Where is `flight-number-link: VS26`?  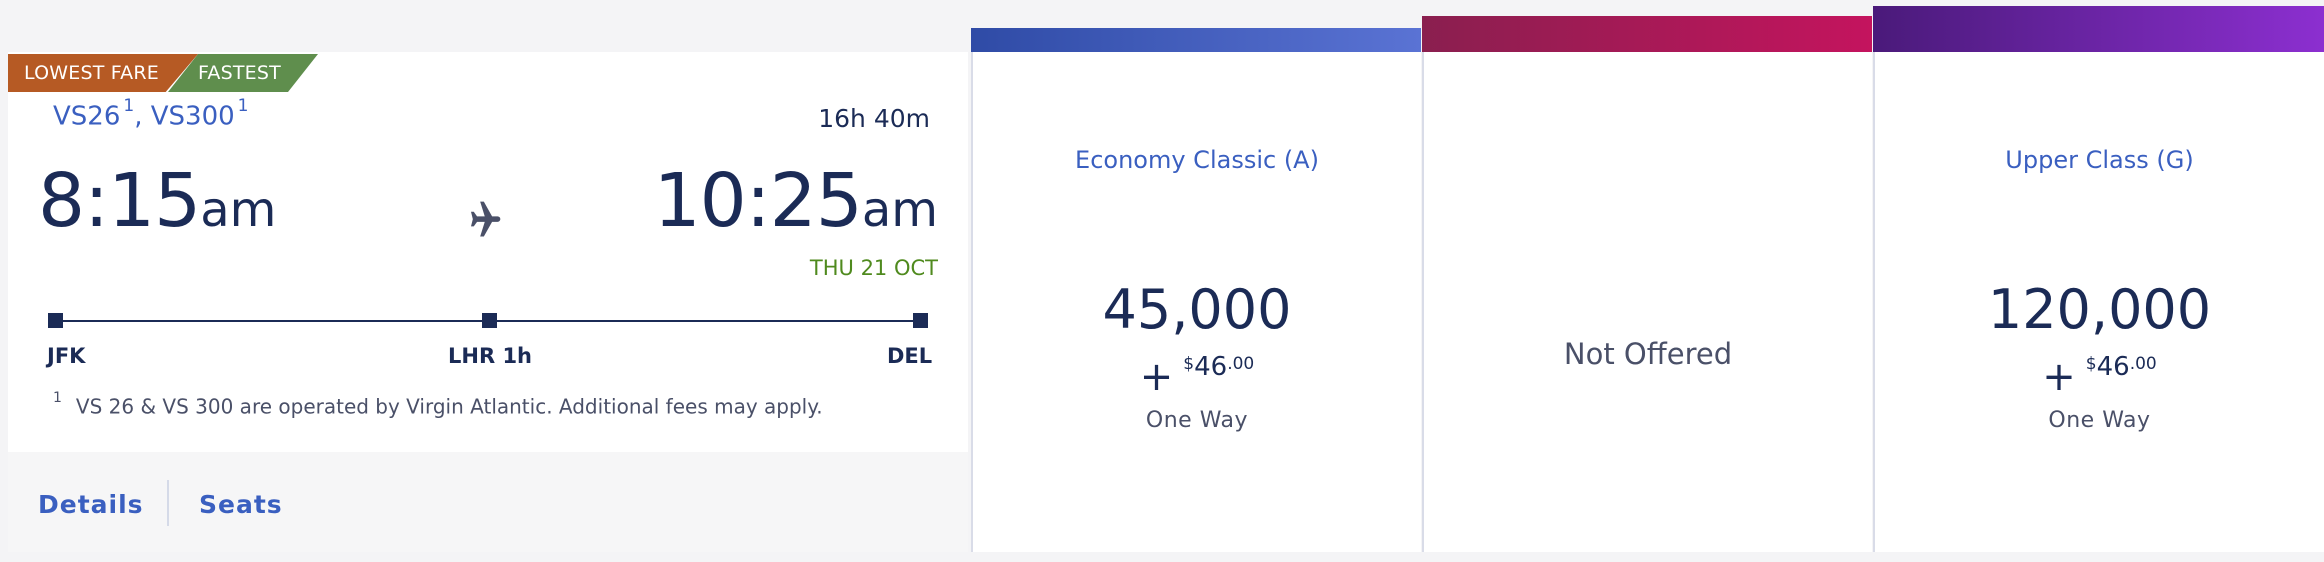
flight-number-link: VS26 is located at coordinates (86, 117).